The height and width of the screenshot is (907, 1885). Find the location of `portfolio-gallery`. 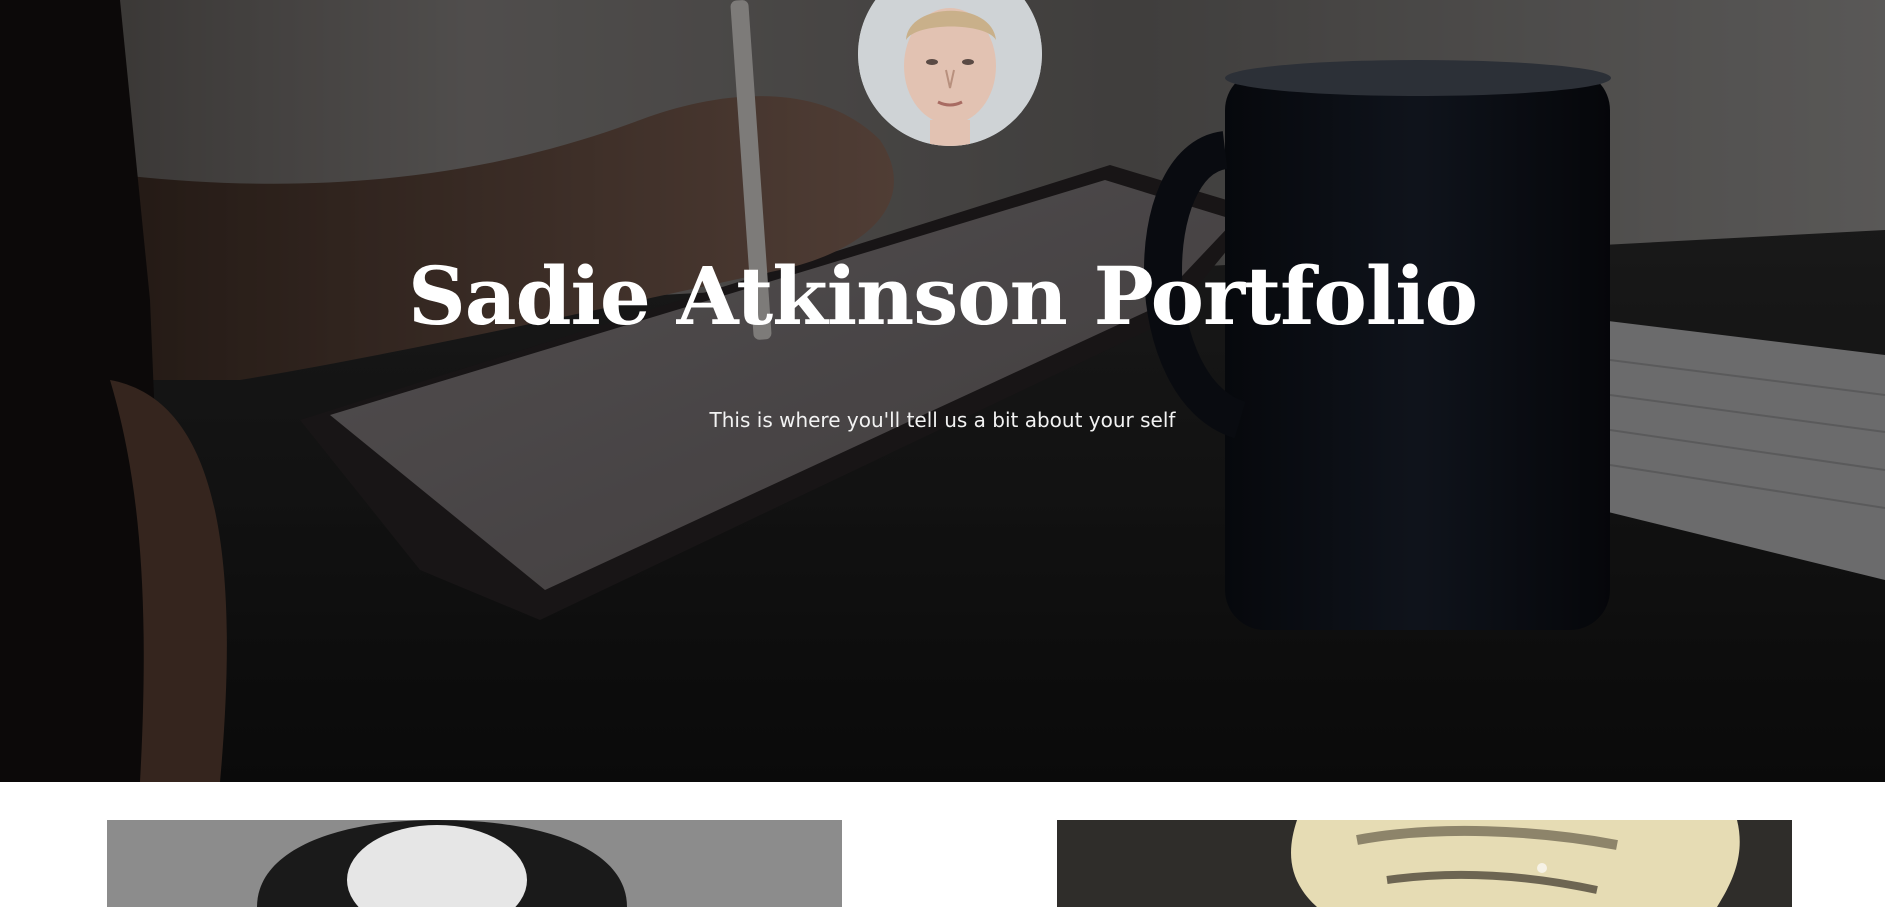

portfolio-gallery is located at coordinates (942, 844).